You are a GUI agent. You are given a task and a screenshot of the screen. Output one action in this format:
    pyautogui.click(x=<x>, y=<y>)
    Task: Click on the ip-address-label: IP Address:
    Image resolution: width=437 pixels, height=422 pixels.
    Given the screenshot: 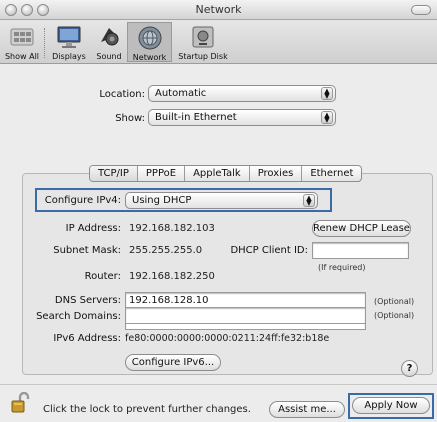 What is the action you would take?
    pyautogui.click(x=93, y=228)
    